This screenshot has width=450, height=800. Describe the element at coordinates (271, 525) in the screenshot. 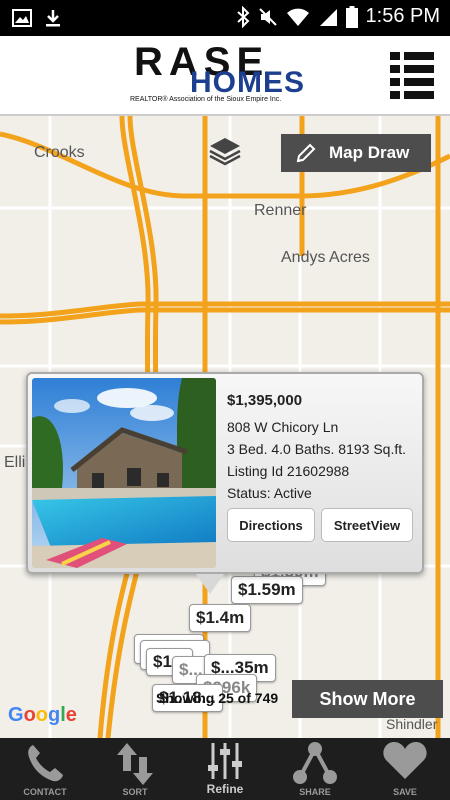

I see `directions-button: Directions` at that location.